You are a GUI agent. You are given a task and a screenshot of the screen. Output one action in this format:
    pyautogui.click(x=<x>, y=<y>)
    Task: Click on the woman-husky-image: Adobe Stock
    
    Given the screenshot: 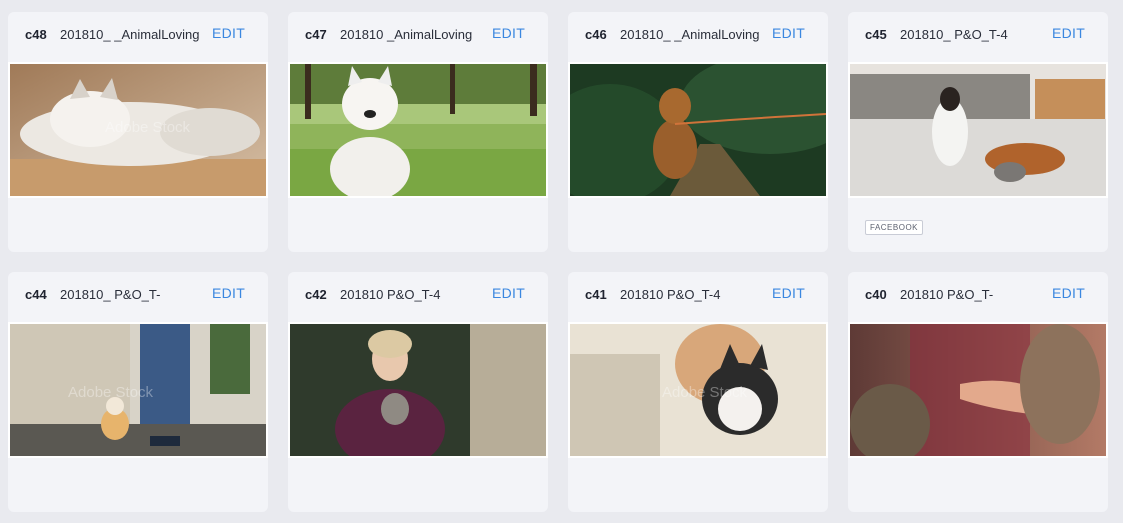 What is the action you would take?
    pyautogui.click(x=698, y=390)
    